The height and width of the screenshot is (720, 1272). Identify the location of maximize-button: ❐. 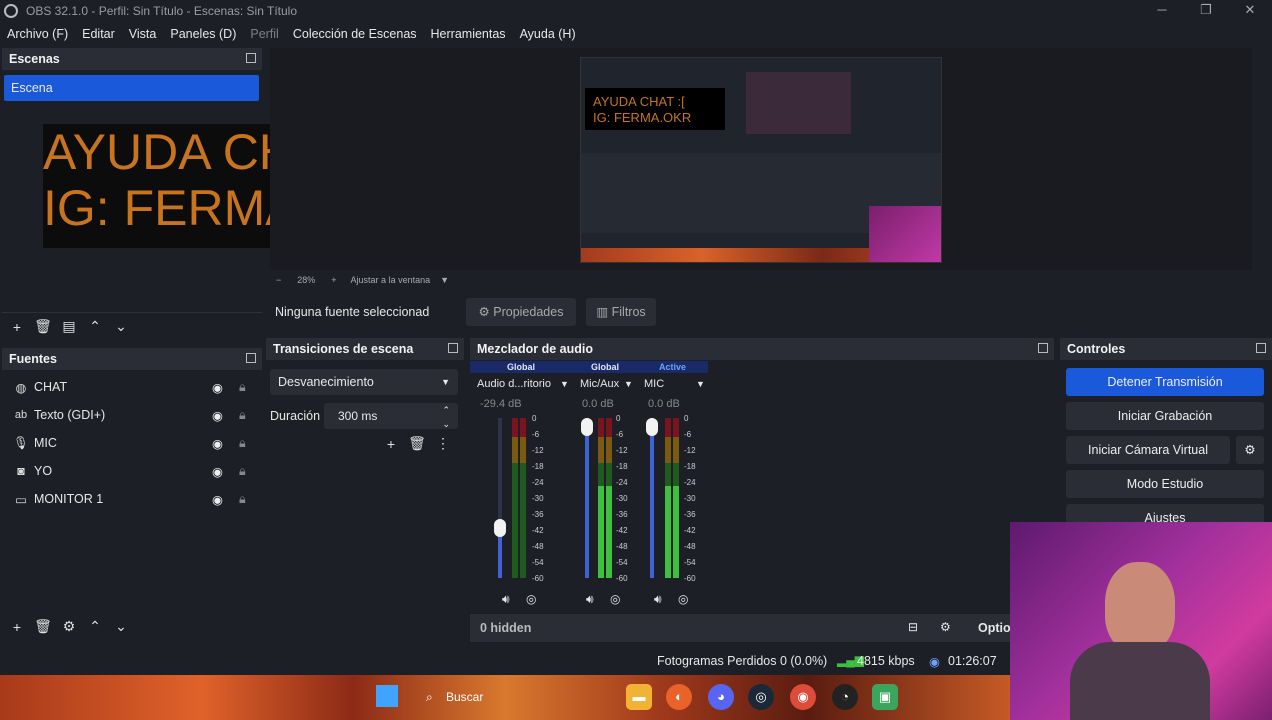
(1206, 11).